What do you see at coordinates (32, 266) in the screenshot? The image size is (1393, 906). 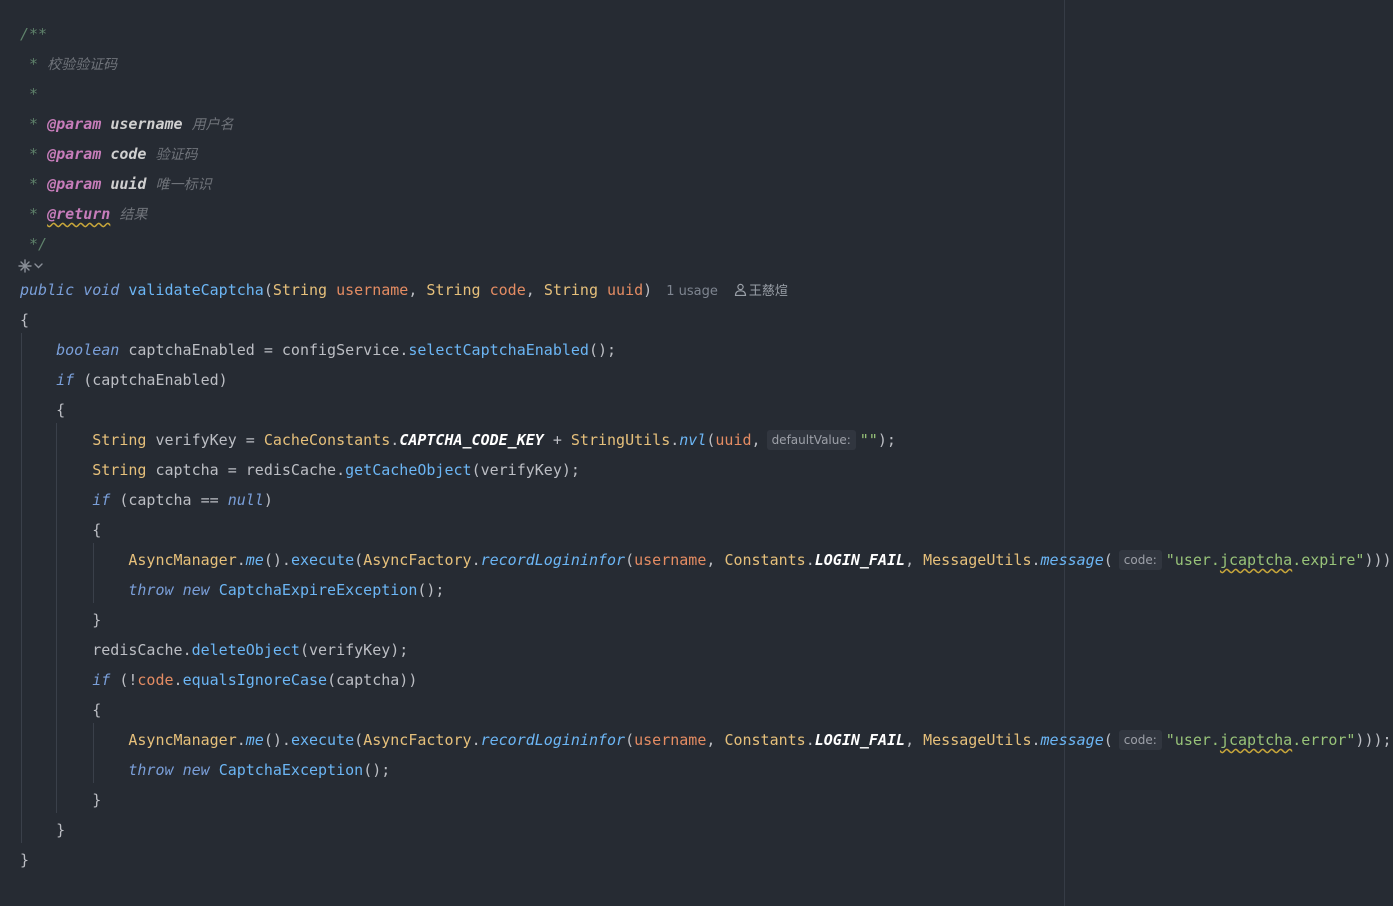 I see `ai-sparkle-icon` at bounding box center [32, 266].